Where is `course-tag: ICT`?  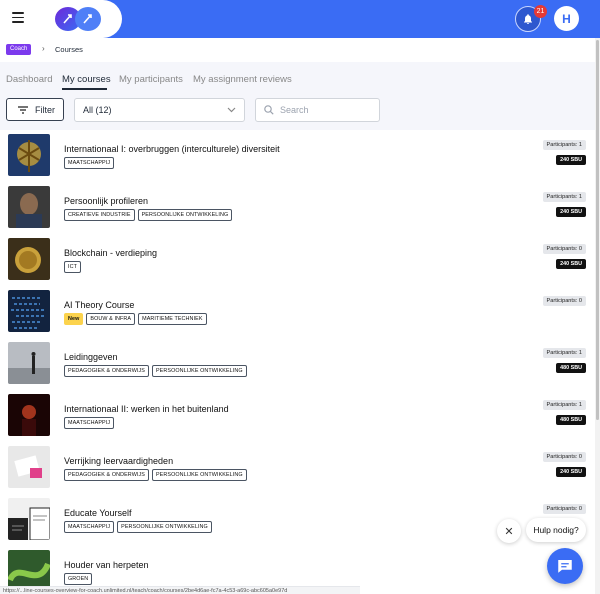 course-tag: ICT is located at coordinates (72, 267).